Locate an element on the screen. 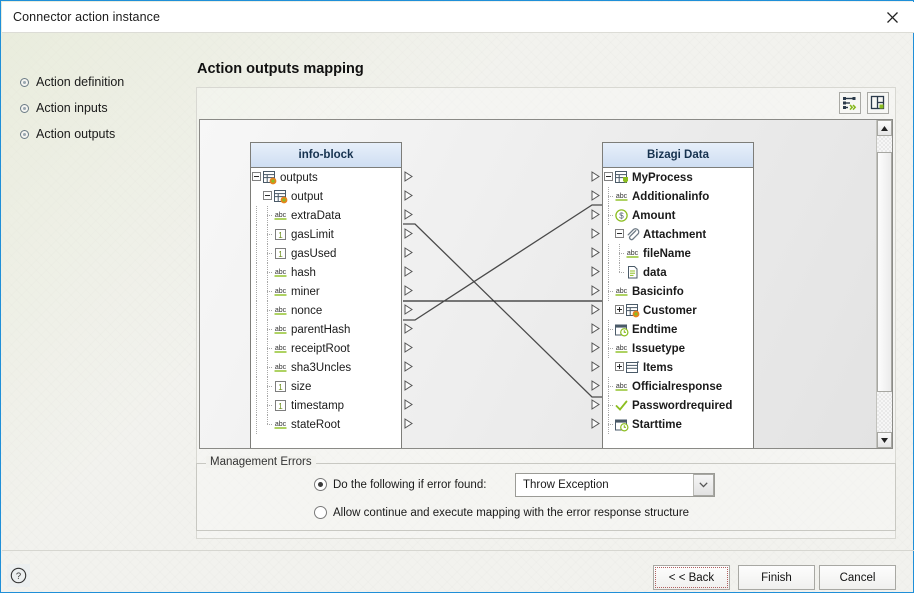  tree-row-label: sha3Uncles is located at coordinates (321, 367).